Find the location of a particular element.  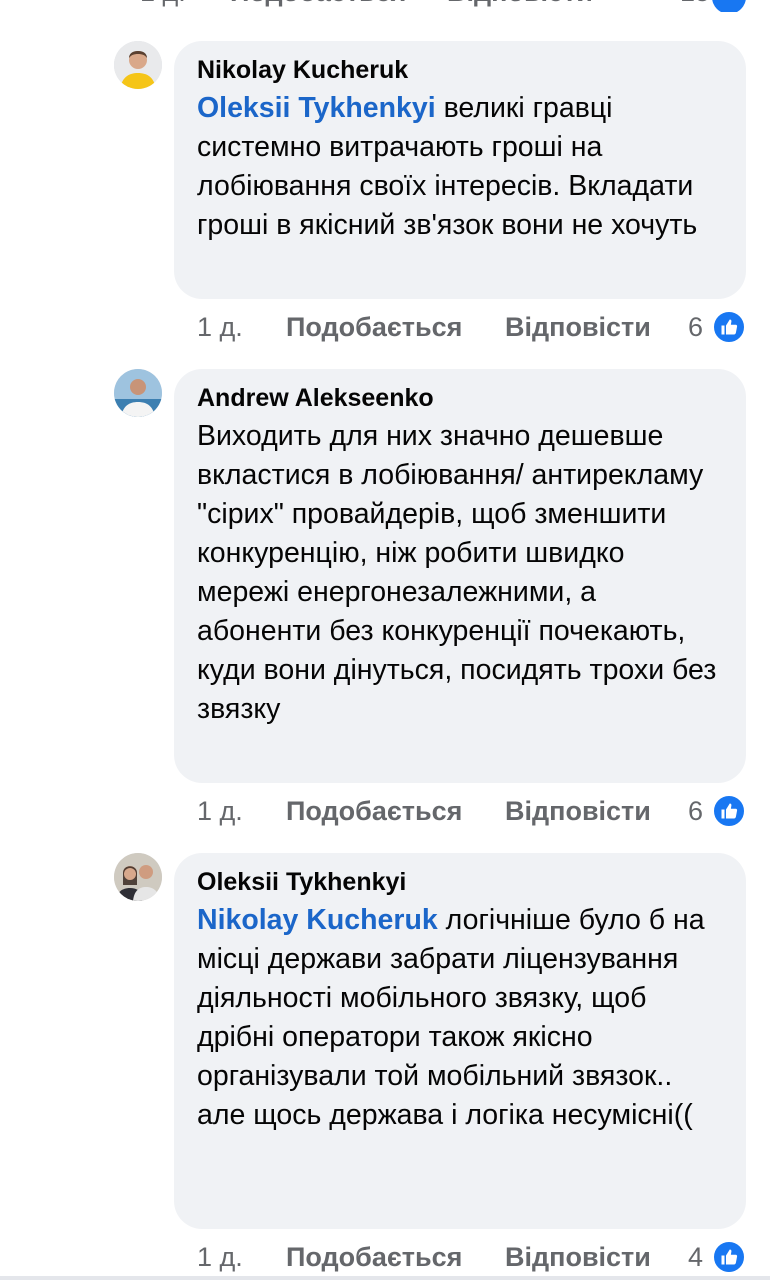

previous-reply-button: Відповісти is located at coordinates (520, 6).